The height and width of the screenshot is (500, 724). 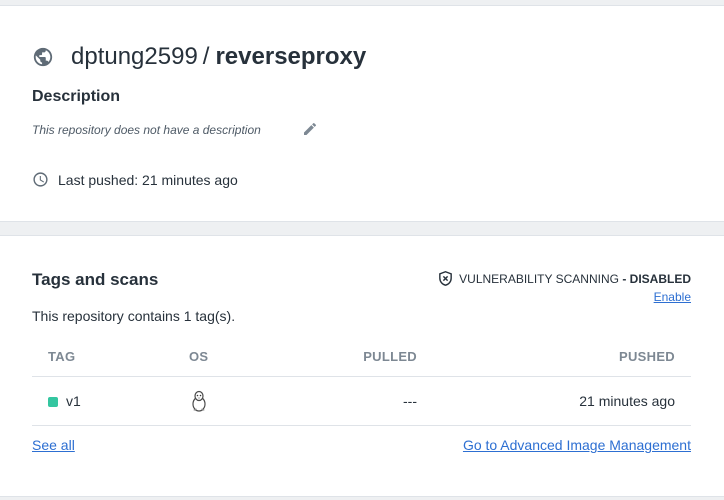 What do you see at coordinates (269, 357) in the screenshot?
I see `column-os: OS` at bounding box center [269, 357].